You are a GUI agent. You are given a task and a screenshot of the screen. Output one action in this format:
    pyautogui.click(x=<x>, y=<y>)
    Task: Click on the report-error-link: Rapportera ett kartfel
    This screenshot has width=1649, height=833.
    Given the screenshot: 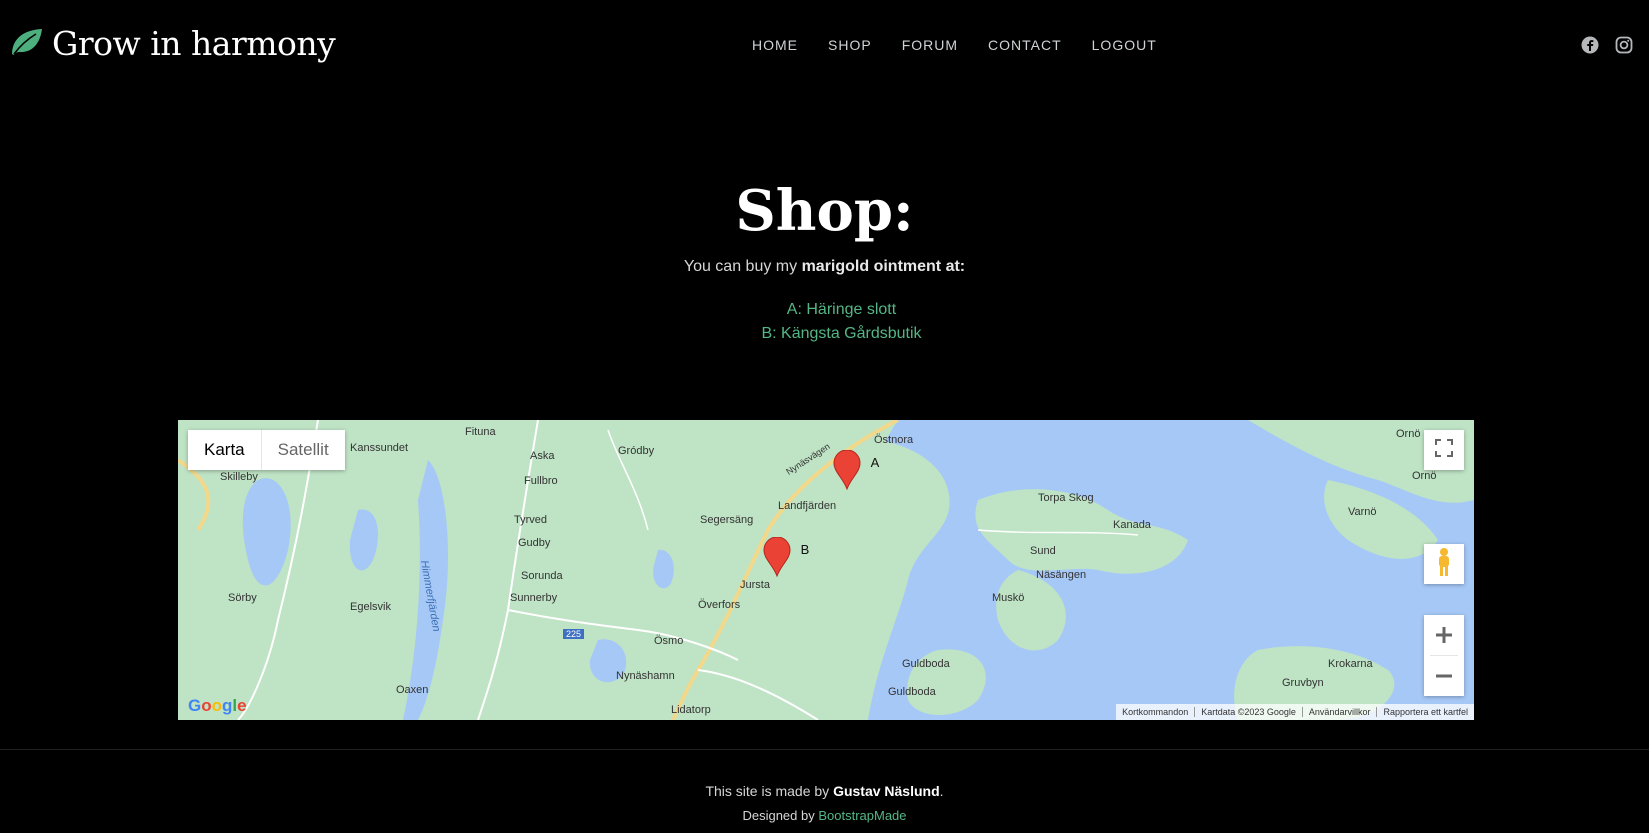 What is the action you would take?
    pyautogui.click(x=1425, y=712)
    